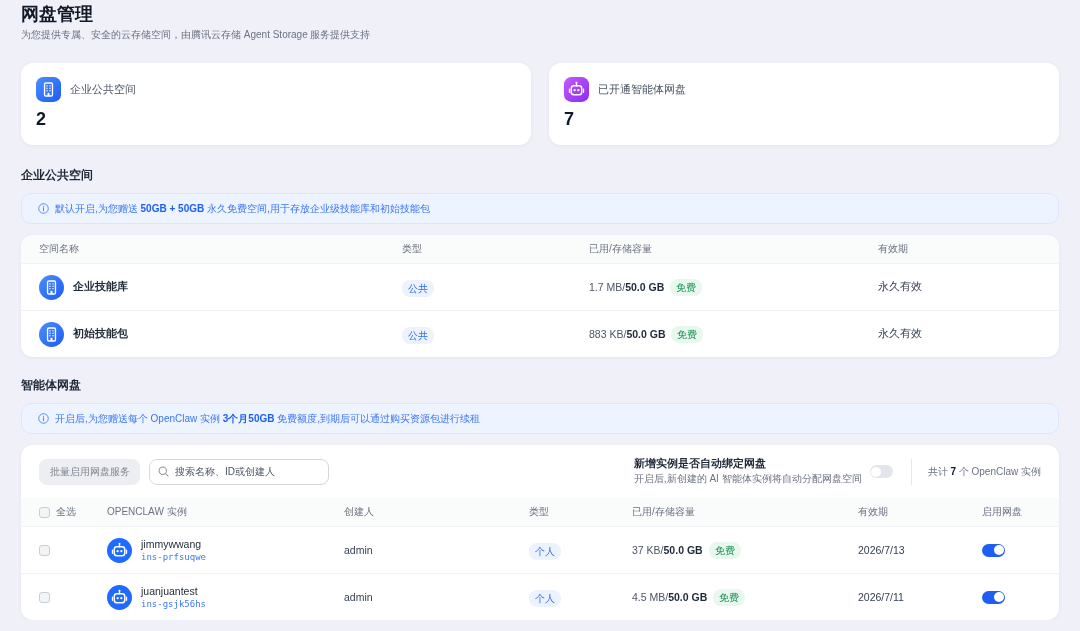  Describe the element at coordinates (747, 479) in the screenshot. I see `auto-bind-description: 开启后,新创建的 AI 智能体实例将自动分配网盘空间` at that location.